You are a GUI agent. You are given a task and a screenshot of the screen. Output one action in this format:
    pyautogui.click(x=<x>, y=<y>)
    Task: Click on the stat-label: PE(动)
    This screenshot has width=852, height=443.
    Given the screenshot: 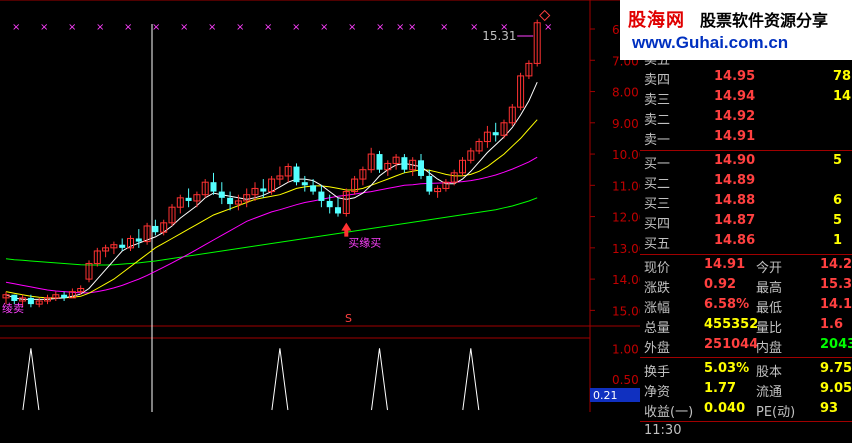 What is the action you would take?
    pyautogui.click(x=776, y=412)
    